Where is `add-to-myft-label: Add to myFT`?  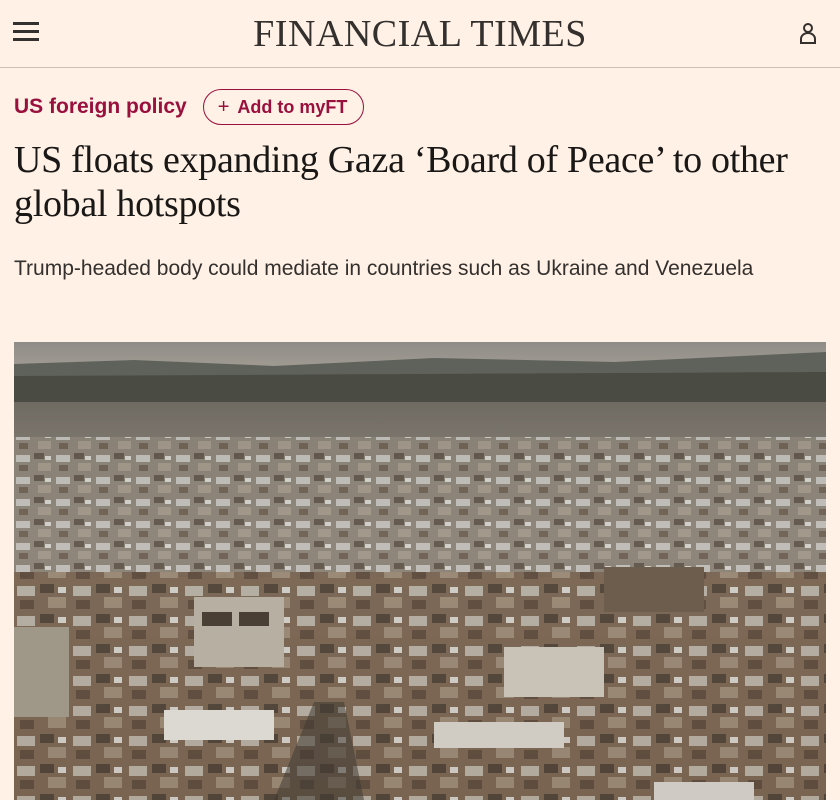
add-to-myft-label: Add to myFT is located at coordinates (292, 106).